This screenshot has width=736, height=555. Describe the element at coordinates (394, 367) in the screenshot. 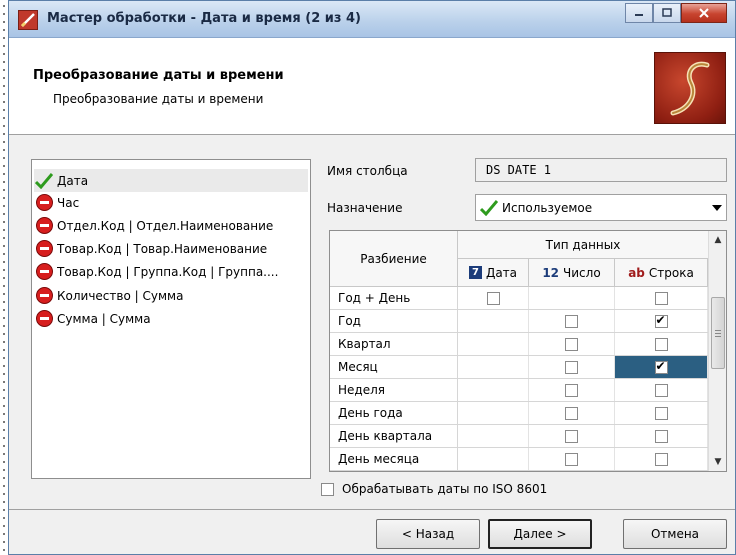

I see `row-label: Месяц` at that location.